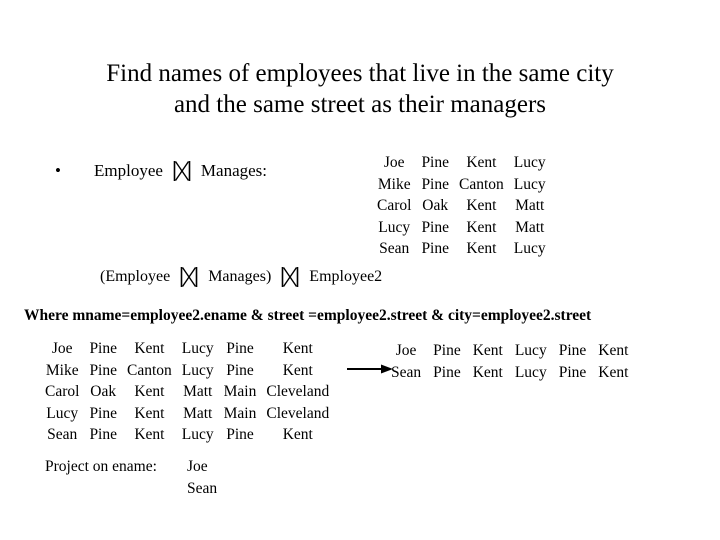  Describe the element at coordinates (169, 171) in the screenshot. I see `bullet-content: Employee Manages:` at that location.